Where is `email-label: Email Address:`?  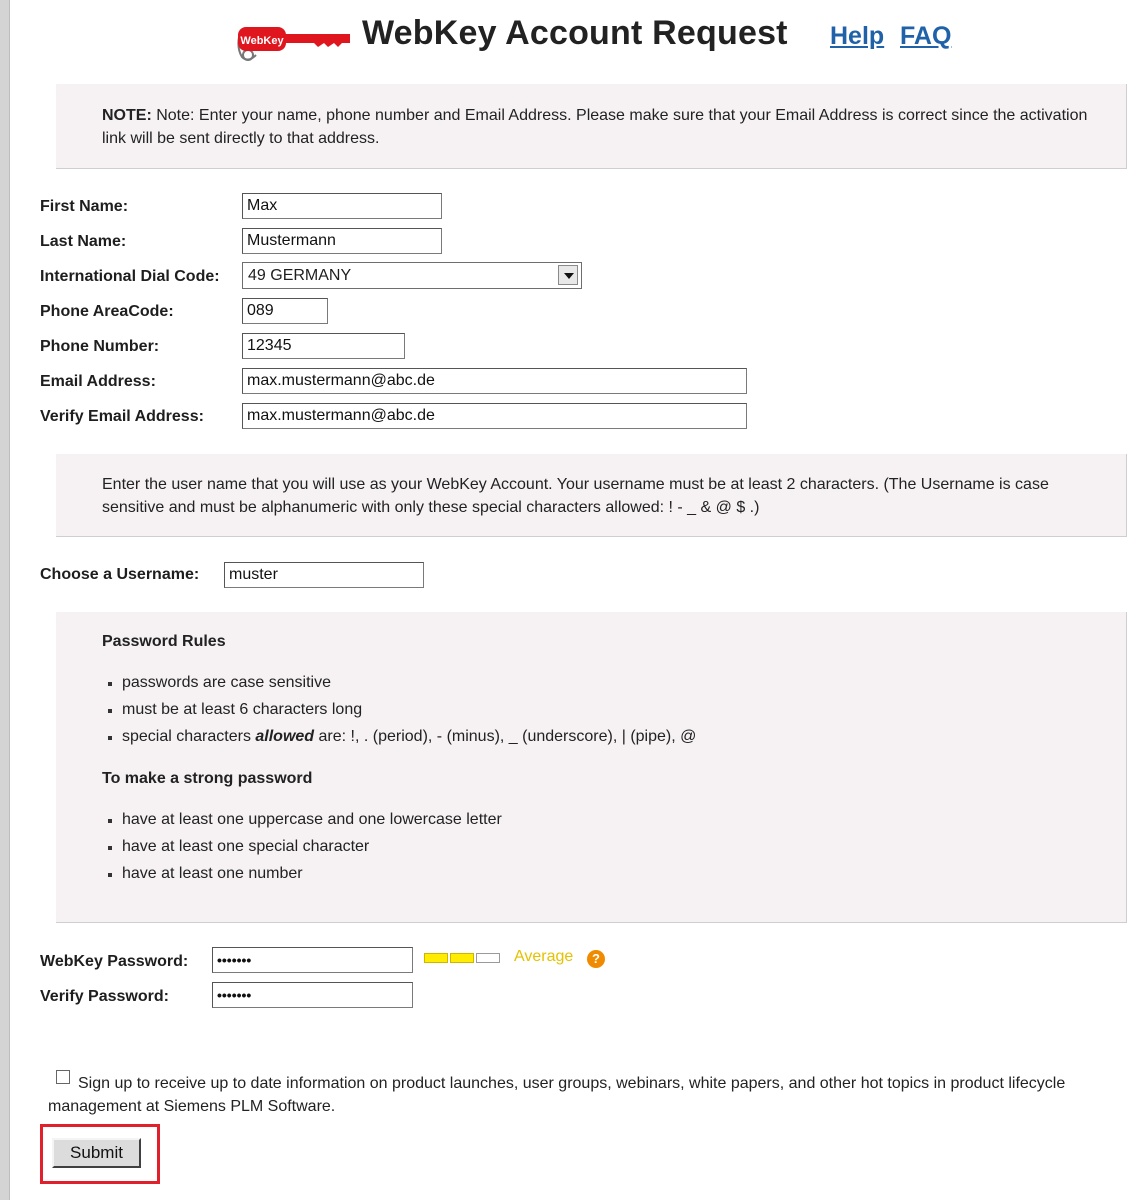
email-label: Email Address: is located at coordinates (98, 381).